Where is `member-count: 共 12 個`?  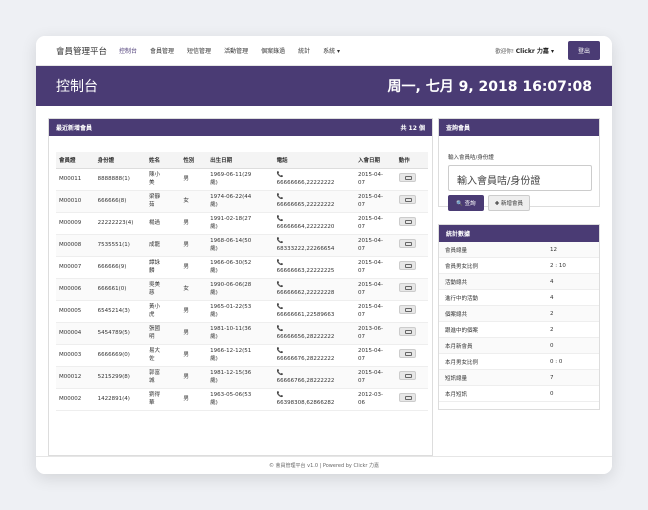 member-count: 共 12 個 is located at coordinates (412, 128).